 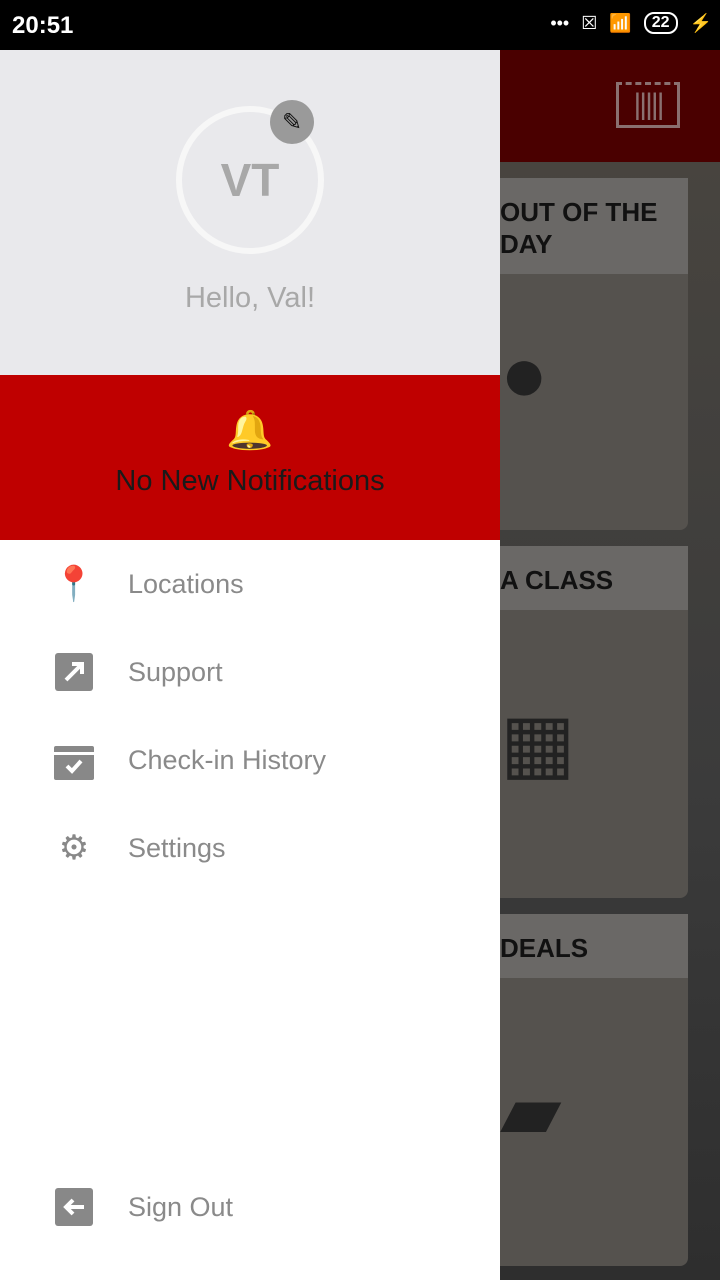 What do you see at coordinates (648, 105) in the screenshot?
I see `barcode-scan-icon: |||||` at bounding box center [648, 105].